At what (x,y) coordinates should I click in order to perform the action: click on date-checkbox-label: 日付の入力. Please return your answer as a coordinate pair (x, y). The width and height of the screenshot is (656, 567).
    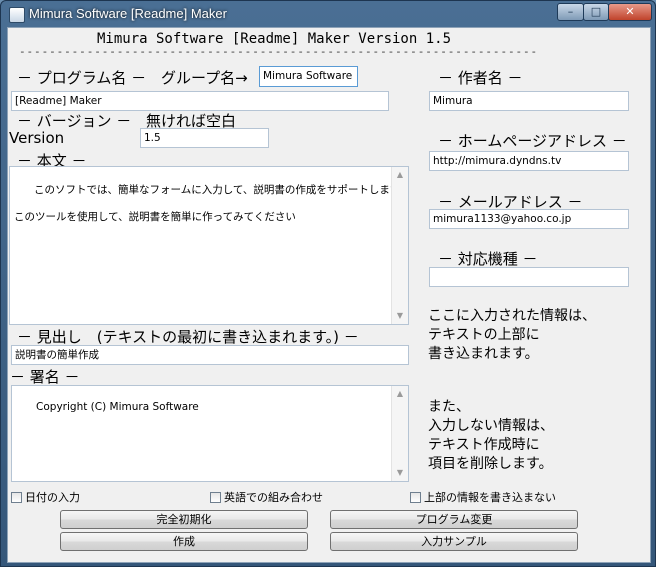
    Looking at the image, I should click on (52, 497).